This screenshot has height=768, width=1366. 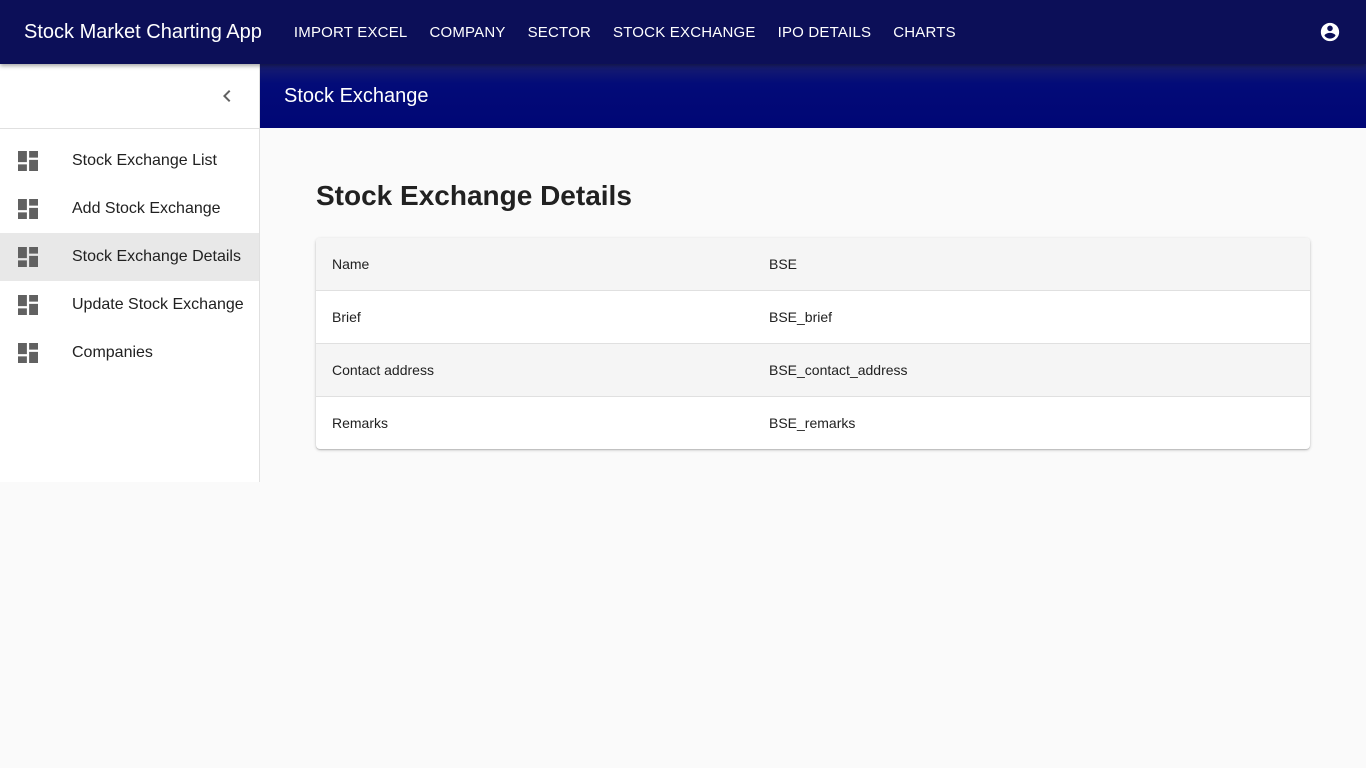 I want to click on sidebar-item-label: Add Stock Exchange, so click(x=146, y=208).